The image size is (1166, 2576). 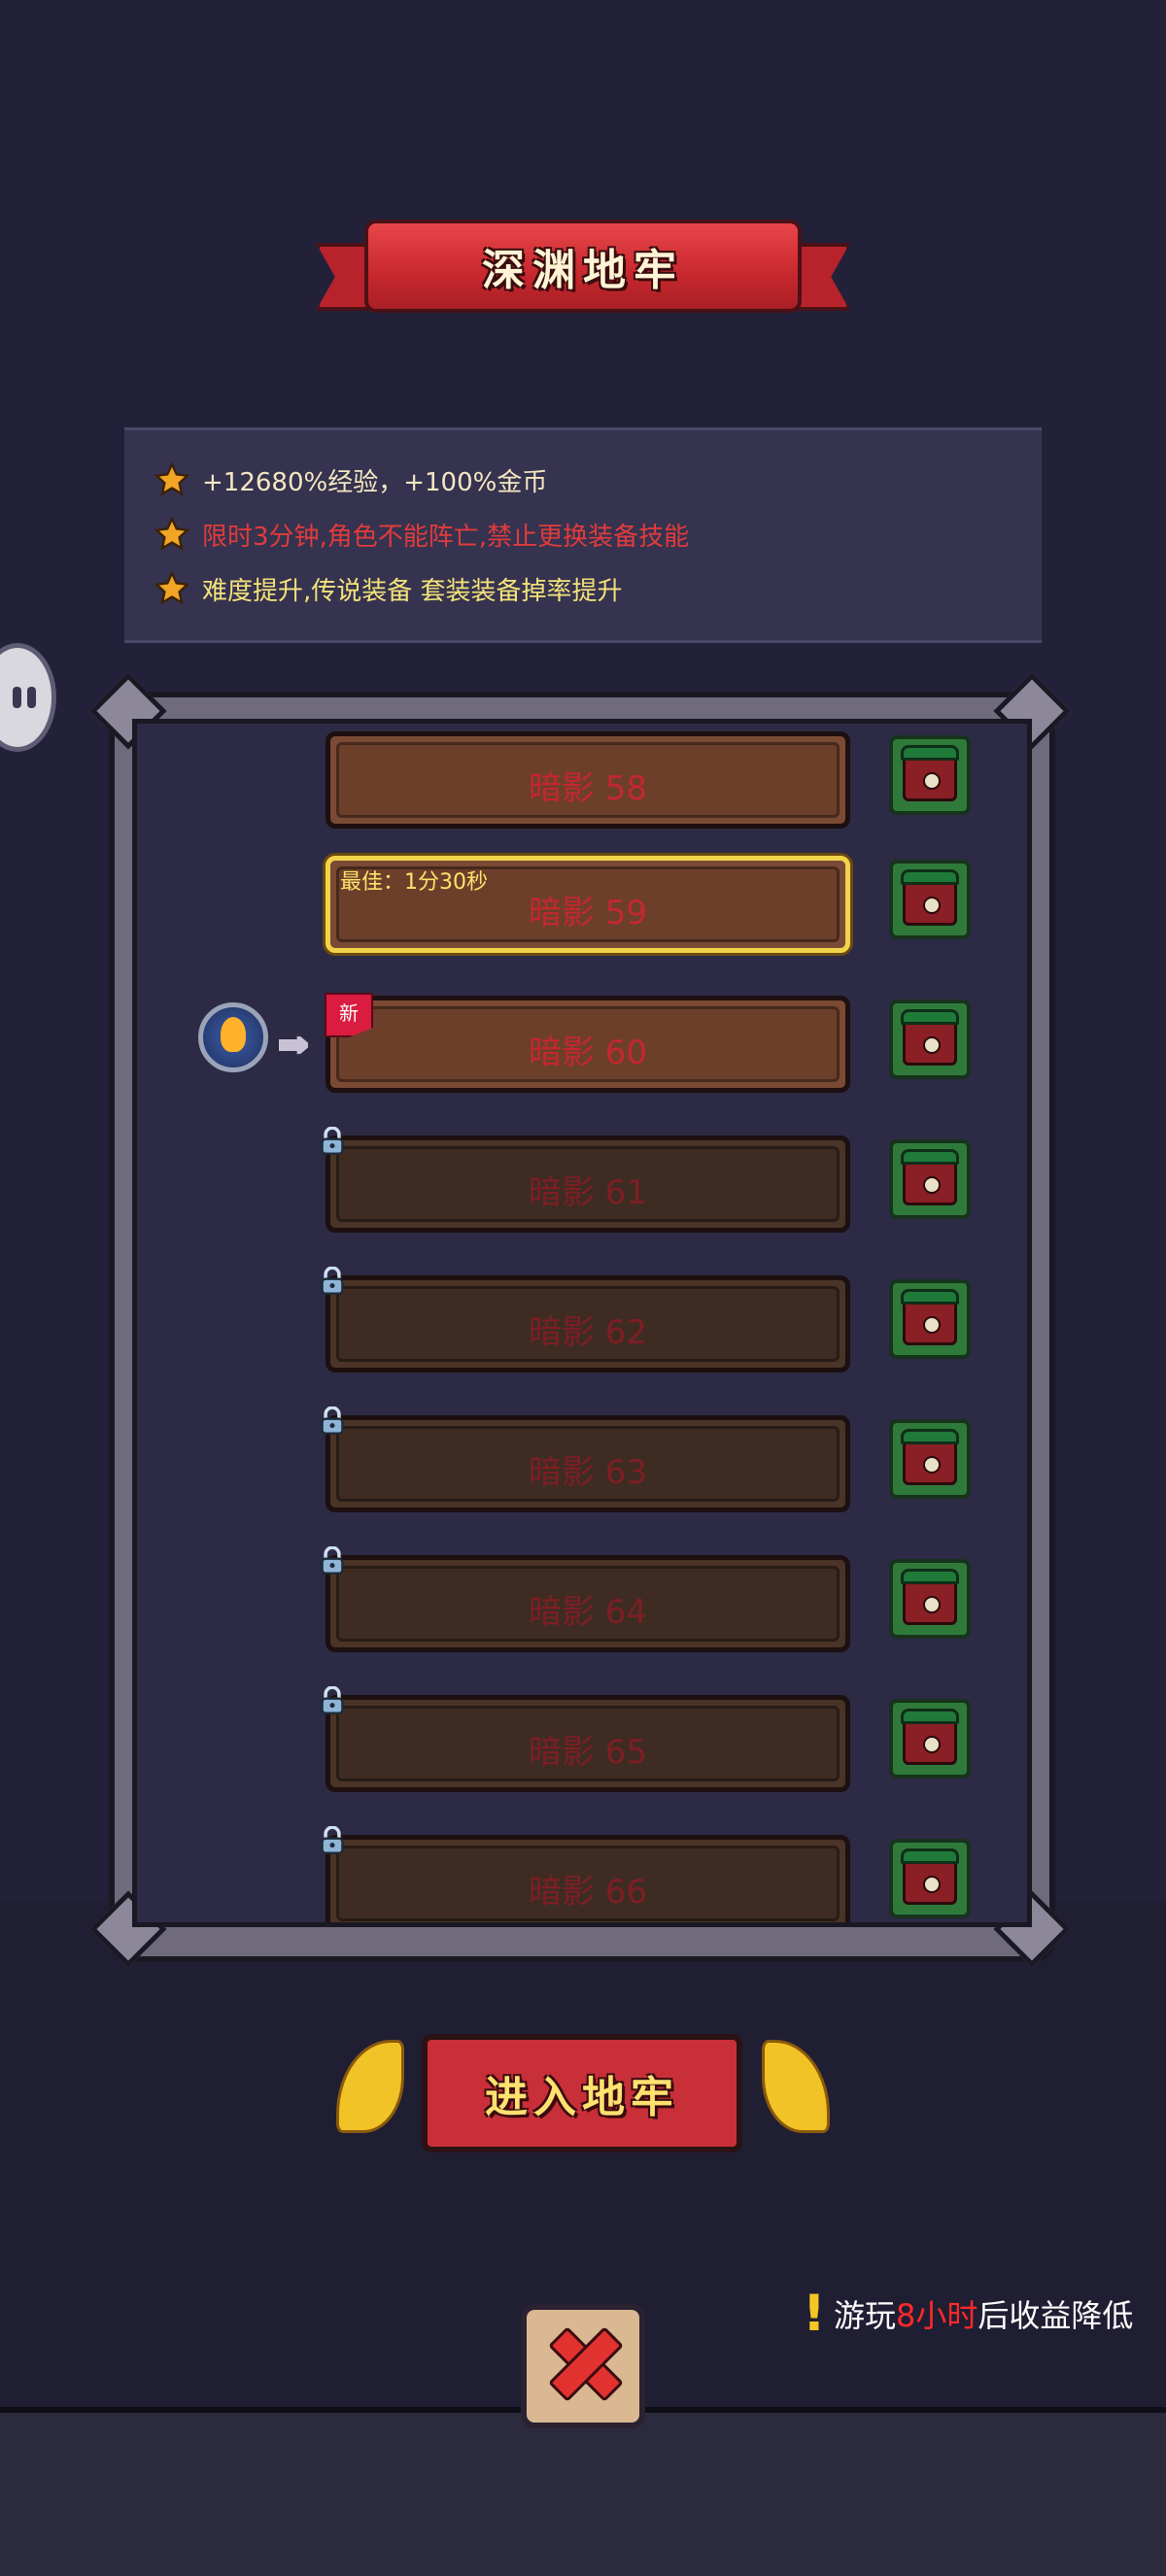 I want to click on info-row: 限时3分钟,角色不能阵亡,禁止更换装备技能, so click(x=421, y=534).